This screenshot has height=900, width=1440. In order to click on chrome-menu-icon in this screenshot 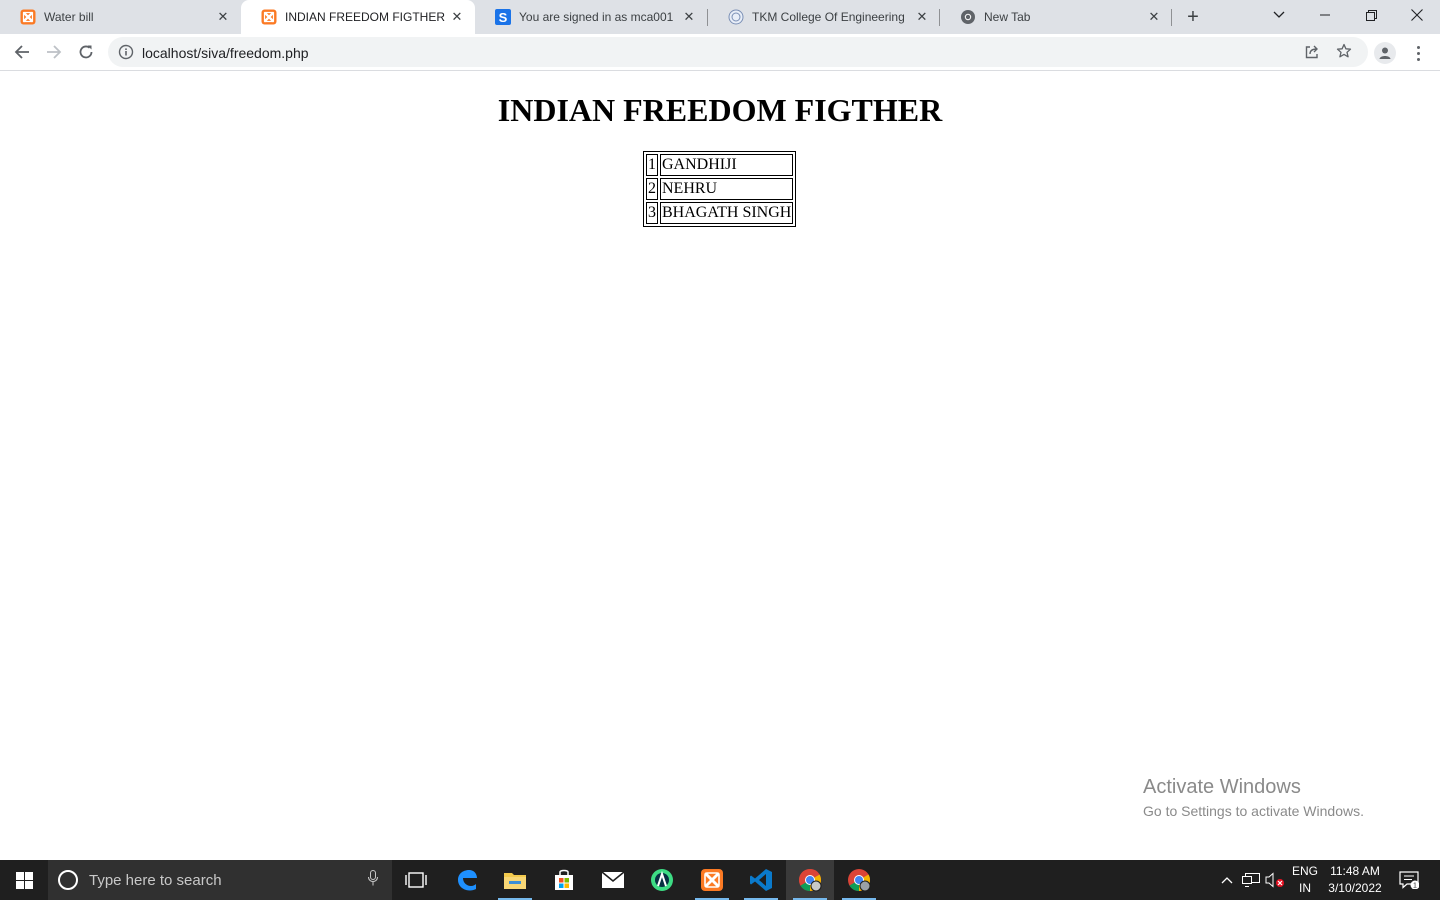, I will do `click(1418, 53)`.